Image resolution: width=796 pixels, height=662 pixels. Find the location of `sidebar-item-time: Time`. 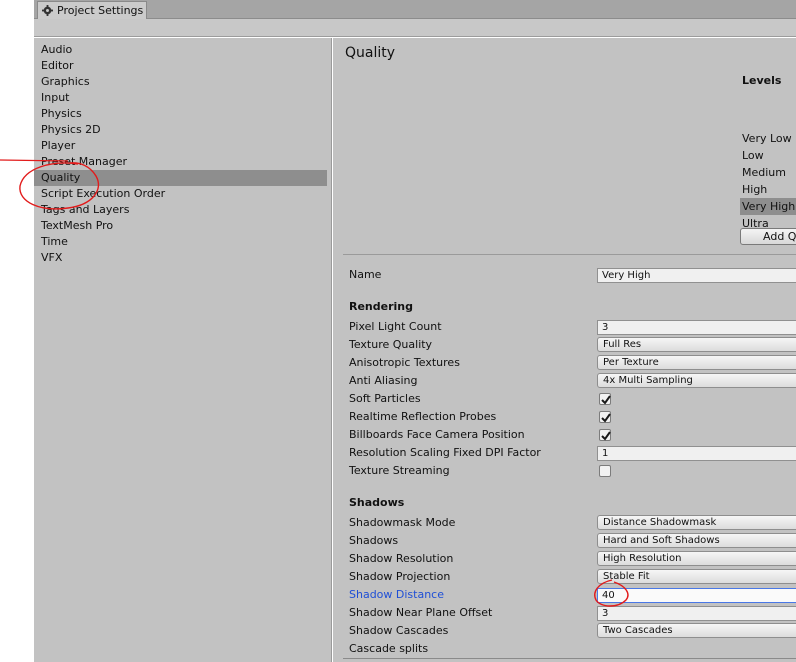

sidebar-item-time: Time is located at coordinates (180, 242).